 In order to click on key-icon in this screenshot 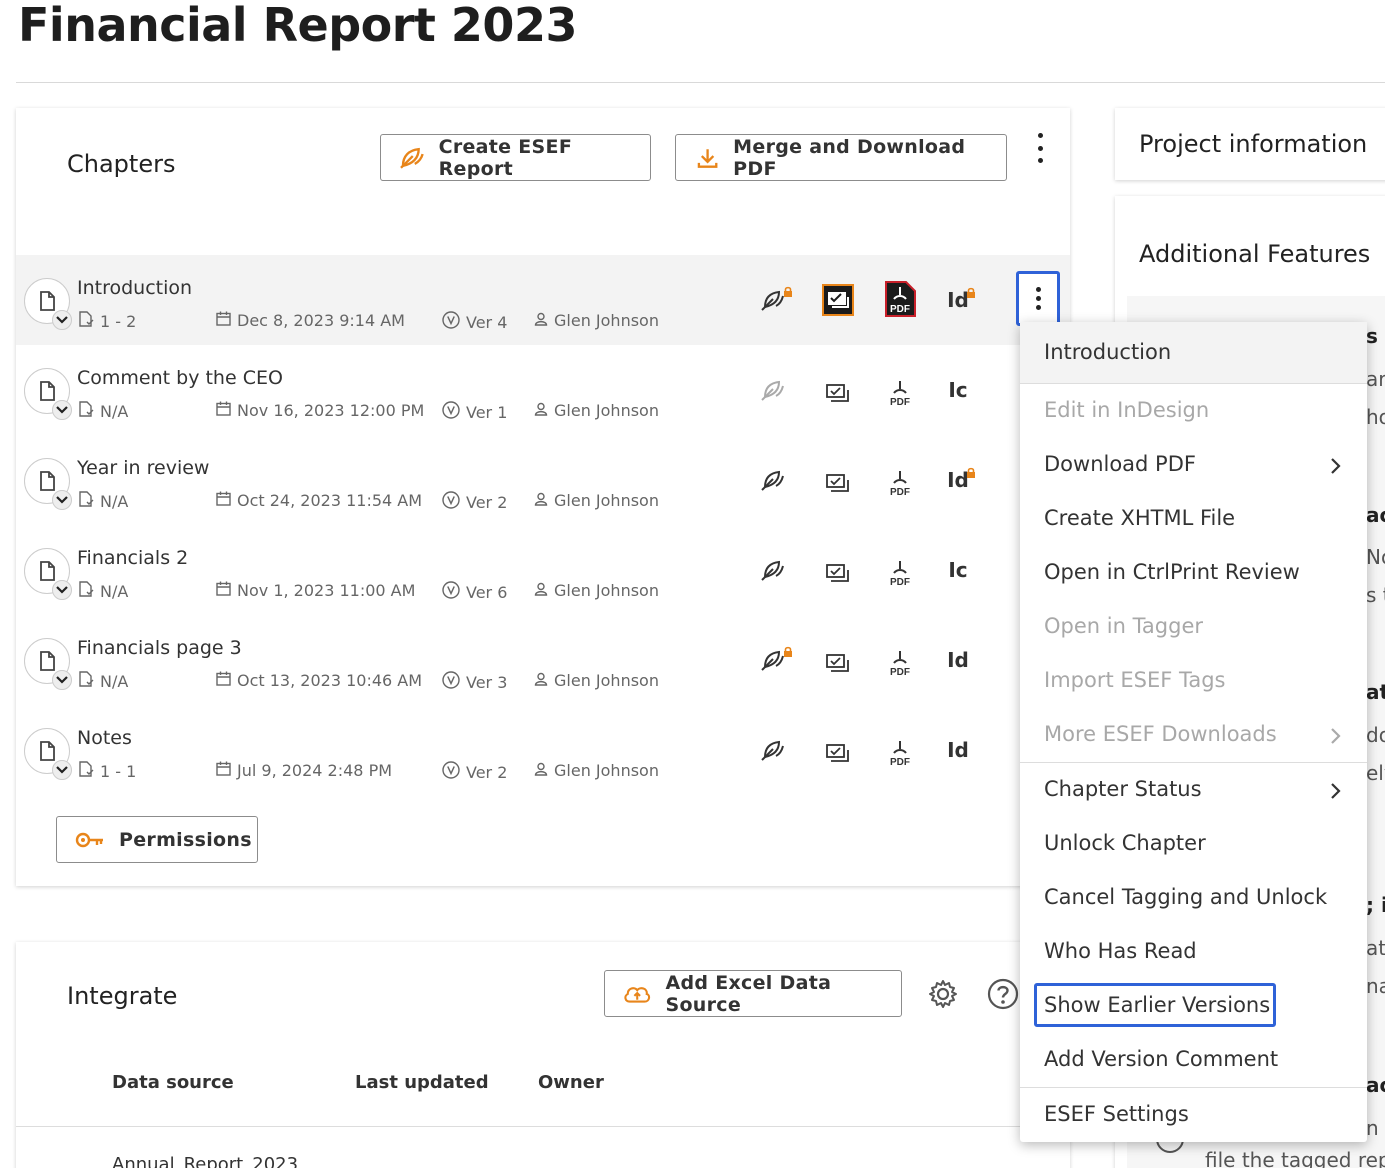, I will do `click(89, 839)`.